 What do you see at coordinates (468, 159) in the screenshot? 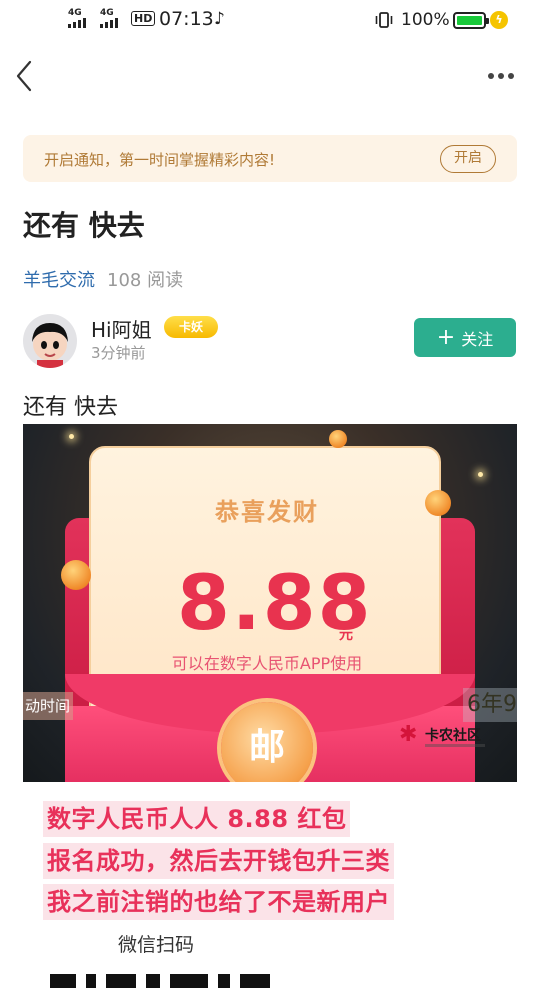
I see `enable-notification-button: 开启` at bounding box center [468, 159].